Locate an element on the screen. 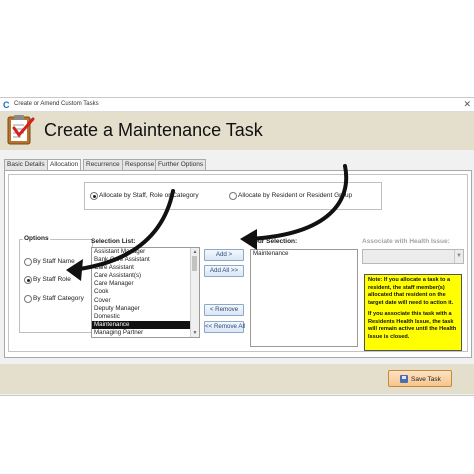  remove-all-button: << Remove All is located at coordinates (224, 327).